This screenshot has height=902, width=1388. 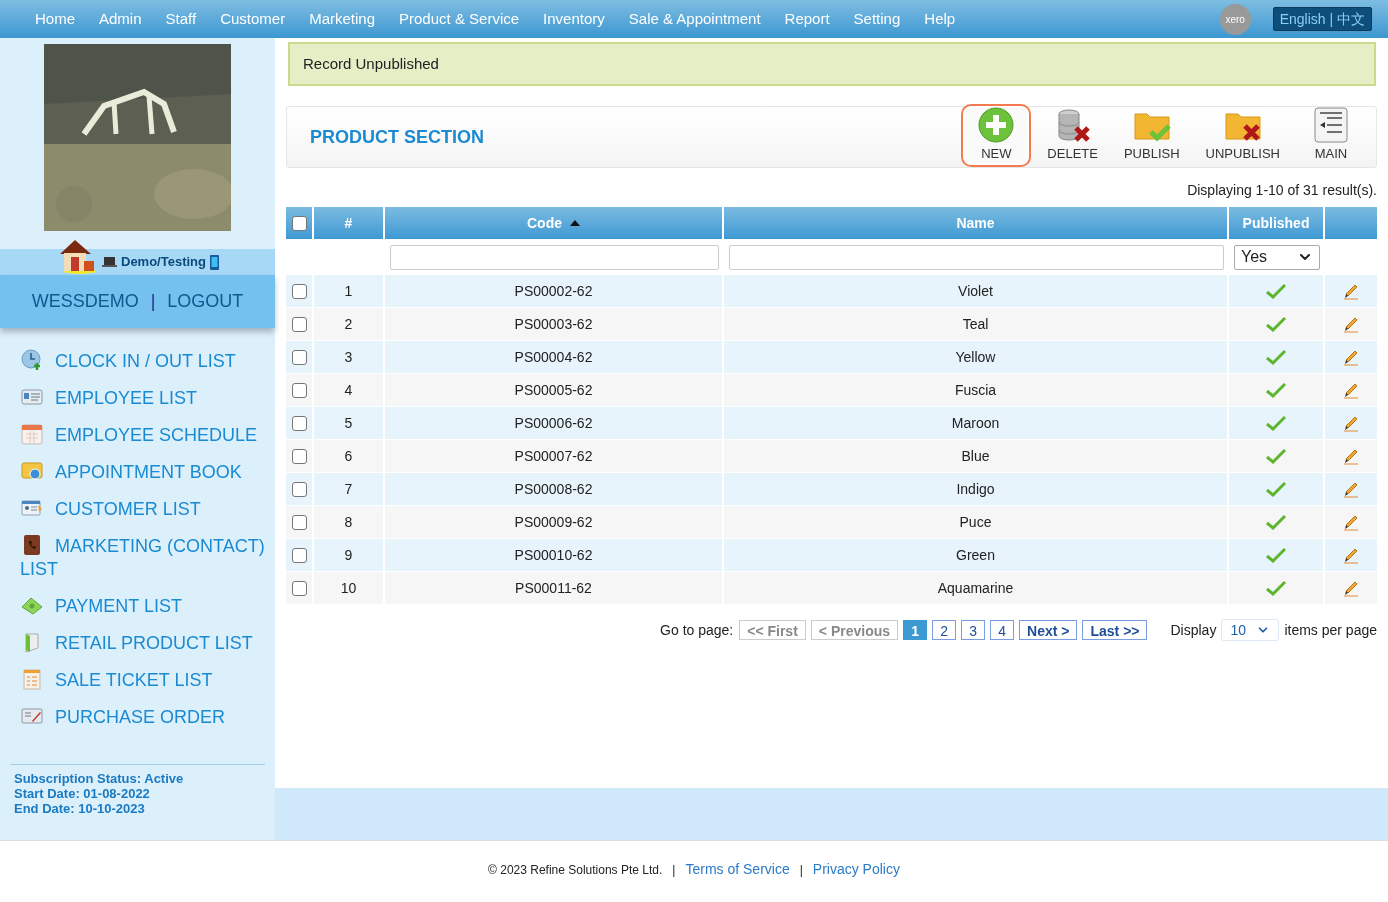 What do you see at coordinates (1235, 19) in the screenshot?
I see `xero-badge: xero` at bounding box center [1235, 19].